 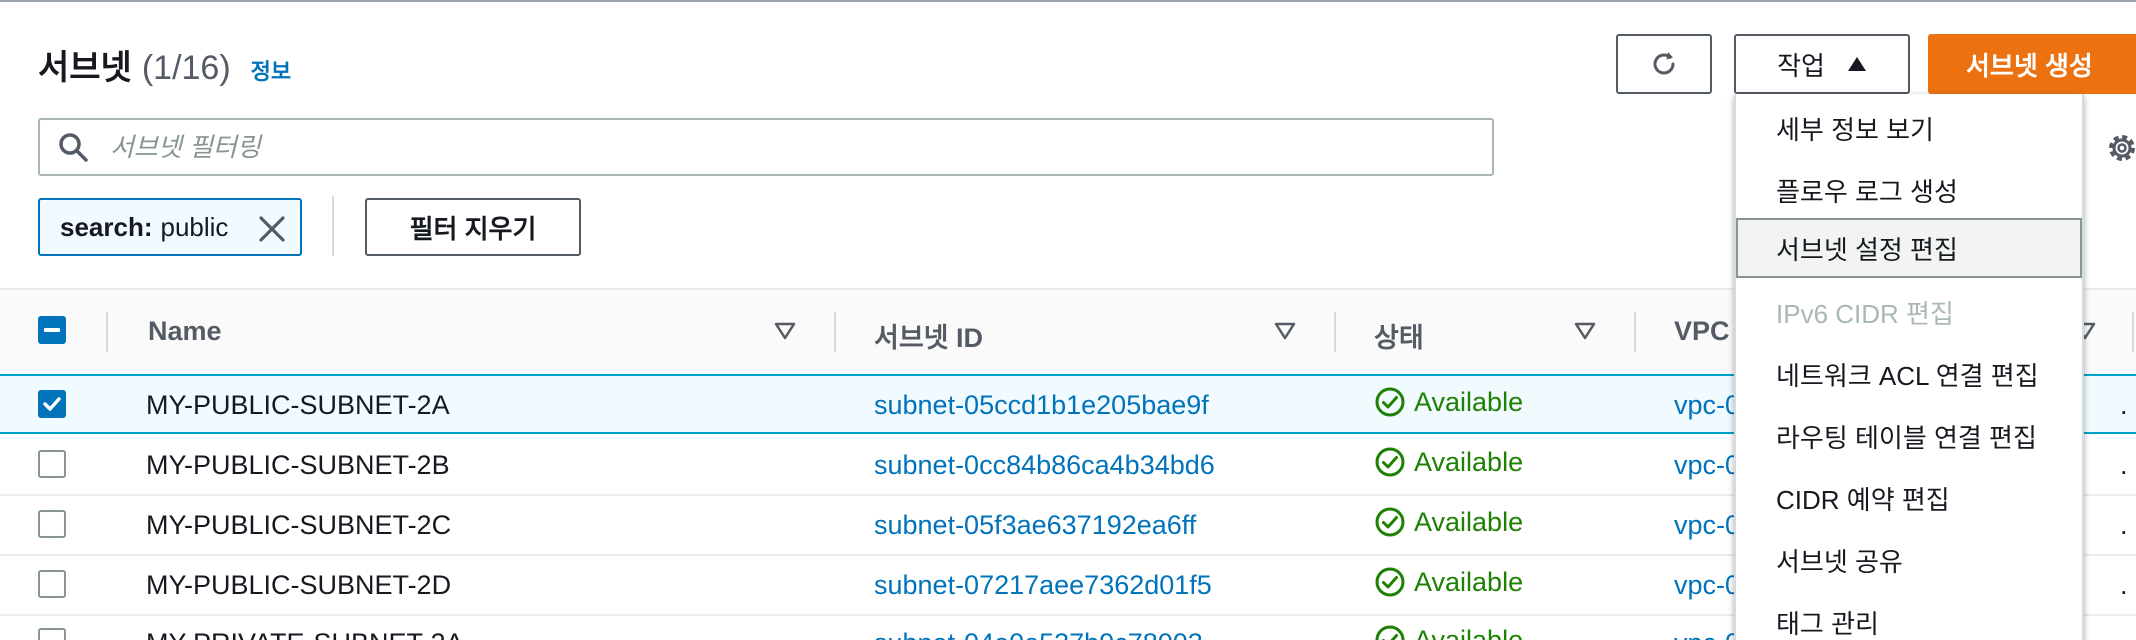 I want to click on subnet-name: MY-PUBLIC-SUBNET-2D, so click(x=299, y=585).